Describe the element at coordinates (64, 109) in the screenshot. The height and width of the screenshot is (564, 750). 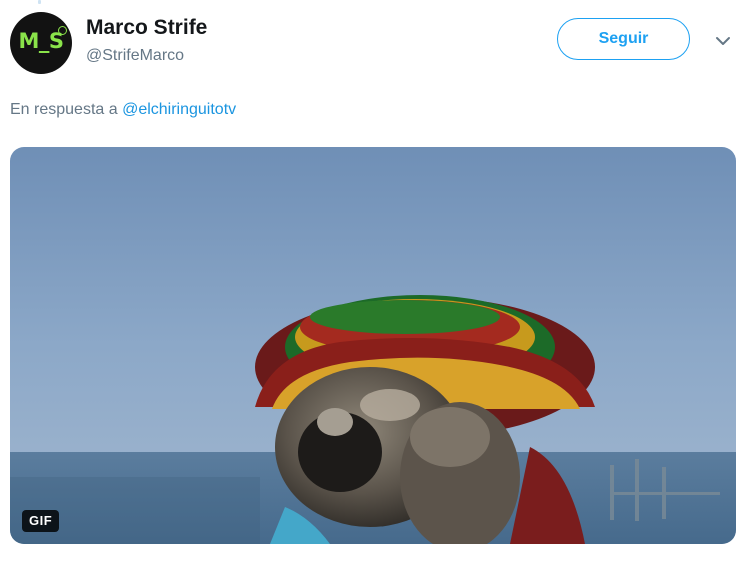
I see `reply-prefix: En respuesta a` at that location.